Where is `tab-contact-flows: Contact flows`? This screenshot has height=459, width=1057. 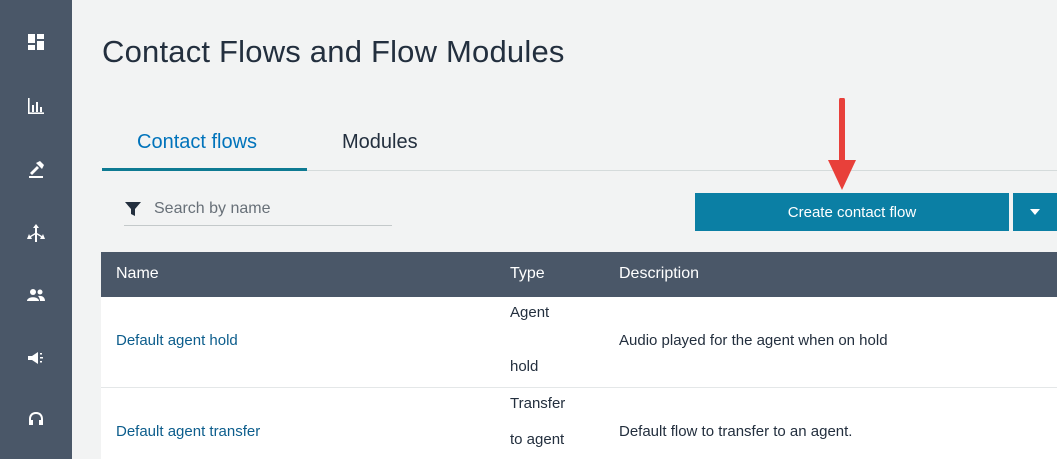
tab-contact-flows: Contact flows is located at coordinates (197, 142).